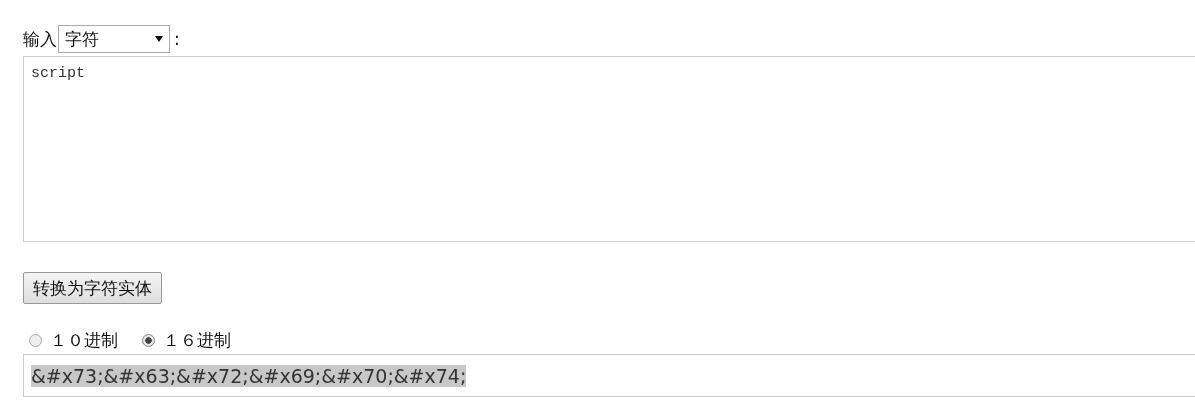 Image resolution: width=1195 pixels, height=411 pixels. What do you see at coordinates (177, 39) in the screenshot?
I see `colon-label: :` at bounding box center [177, 39].